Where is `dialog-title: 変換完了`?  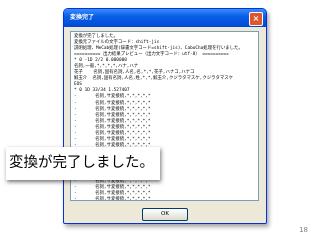
dialog-title: 変換完了 is located at coordinates (82, 17).